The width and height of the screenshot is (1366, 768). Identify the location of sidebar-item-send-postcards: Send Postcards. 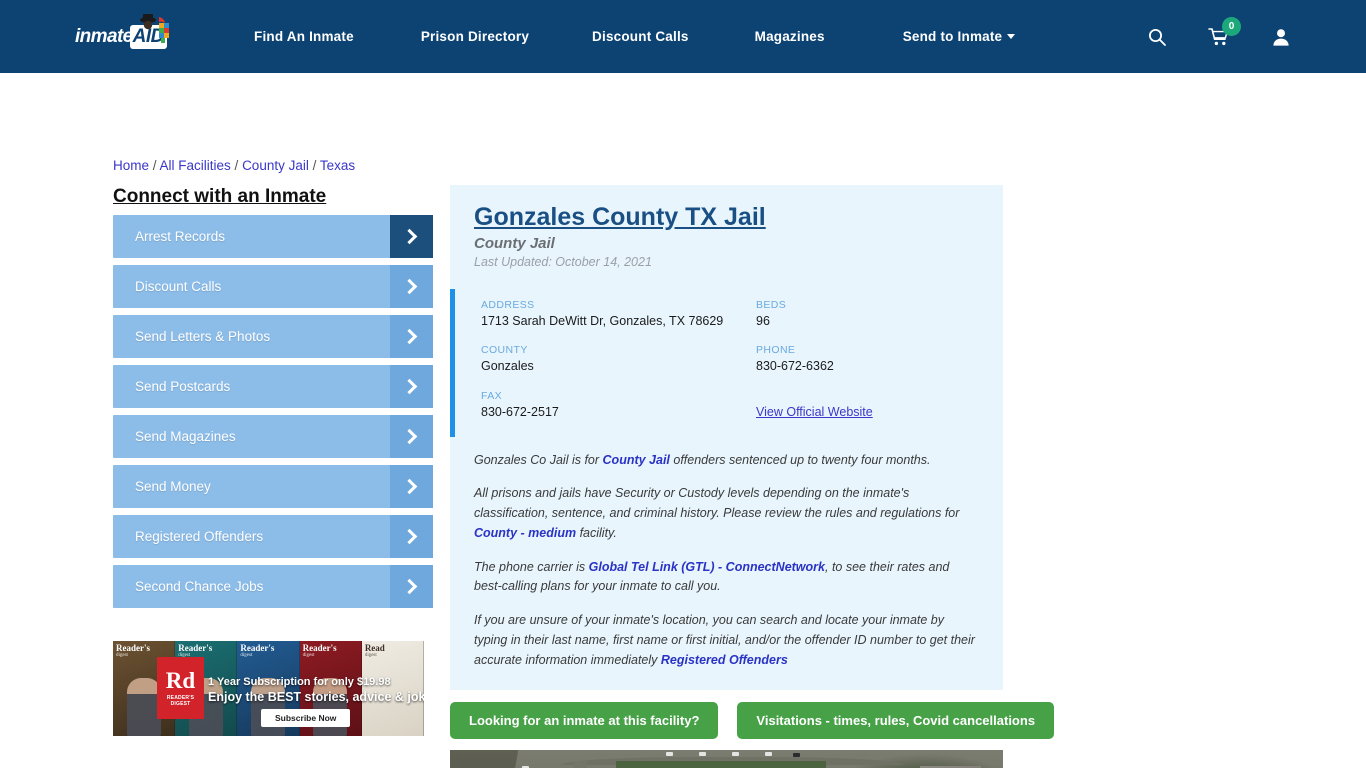
(273, 386).